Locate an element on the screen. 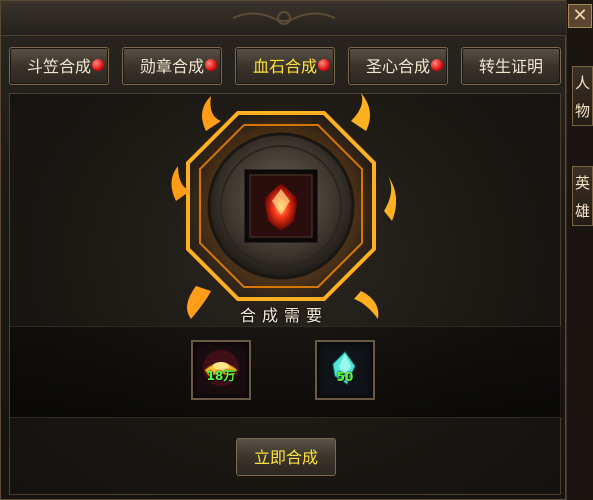  header-ornament-icon is located at coordinates (284, 18).